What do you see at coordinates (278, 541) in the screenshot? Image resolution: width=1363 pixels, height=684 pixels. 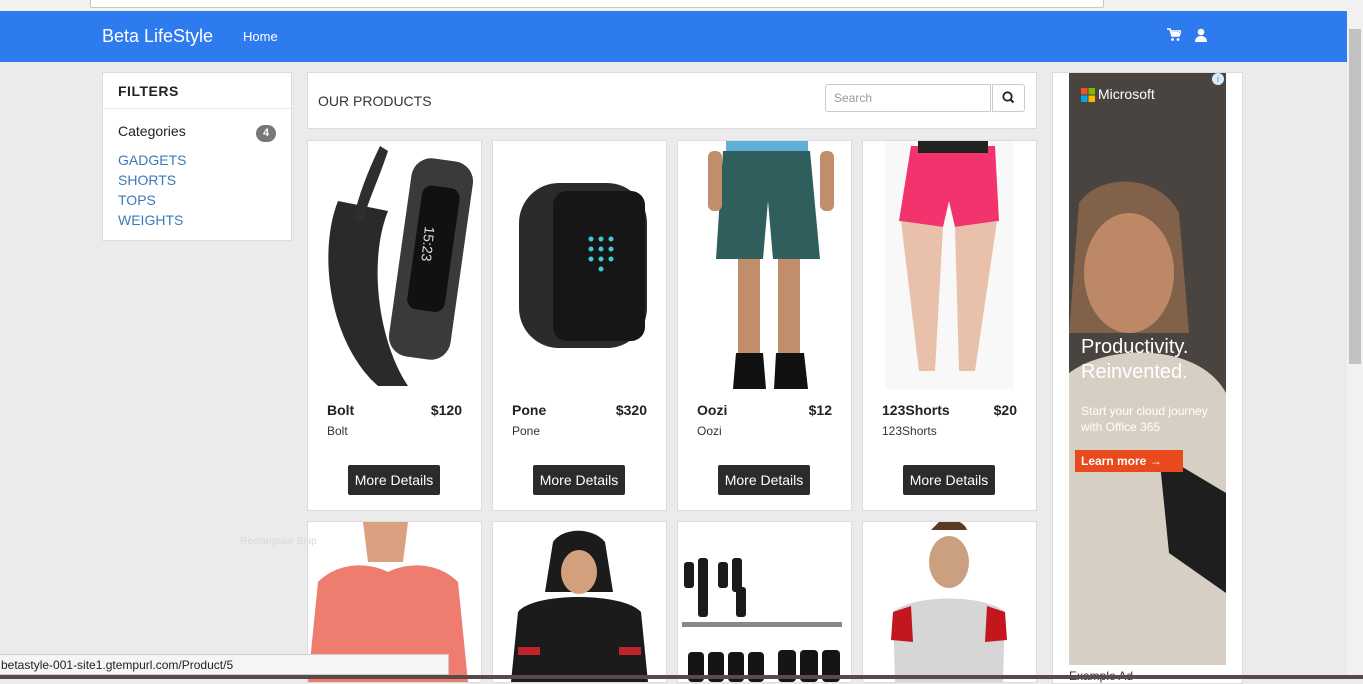 I see `snip-overlay-text: Rectangular Snip` at bounding box center [278, 541].